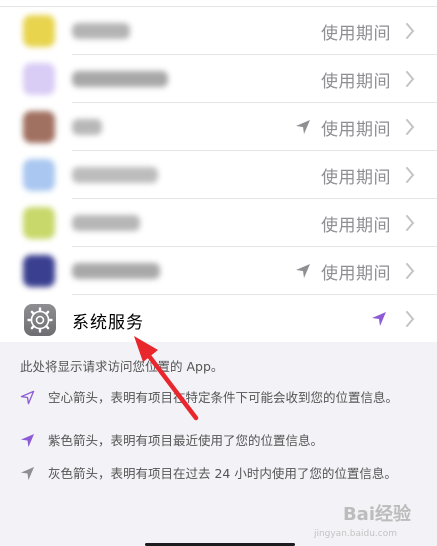 The height and width of the screenshot is (546, 437). I want to click on legend-text: 灰色箭头，表明有项目在过去 24 小时内使用了您的位置信息。, so click(222, 473).